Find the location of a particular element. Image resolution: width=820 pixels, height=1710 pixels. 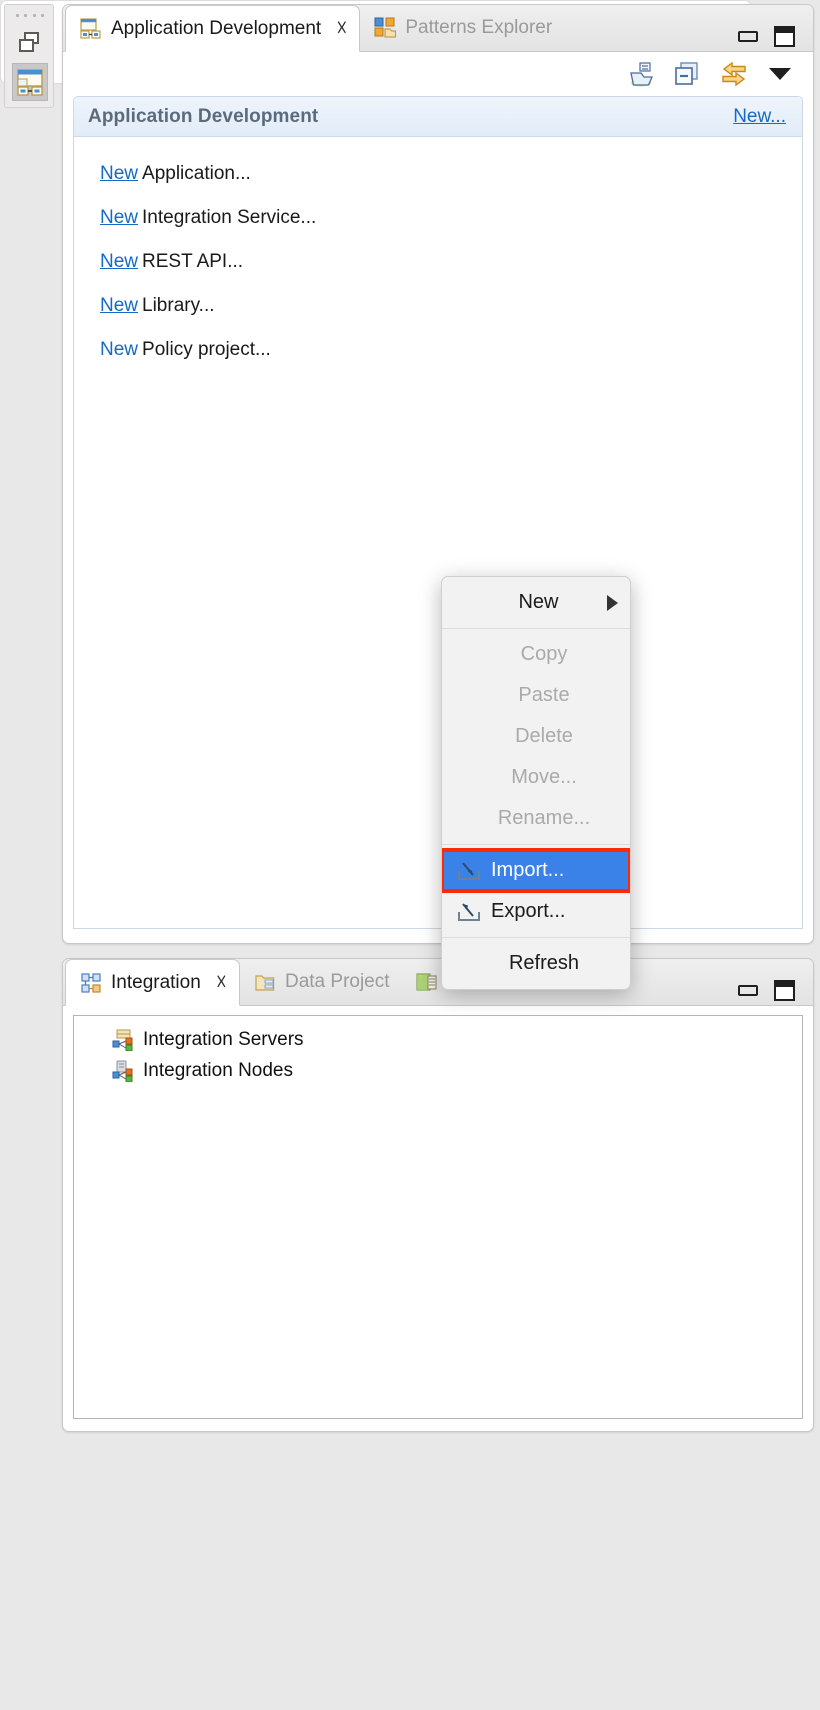

tab-patterns-explorer: Patterns Explorer is located at coordinates (462, 27).